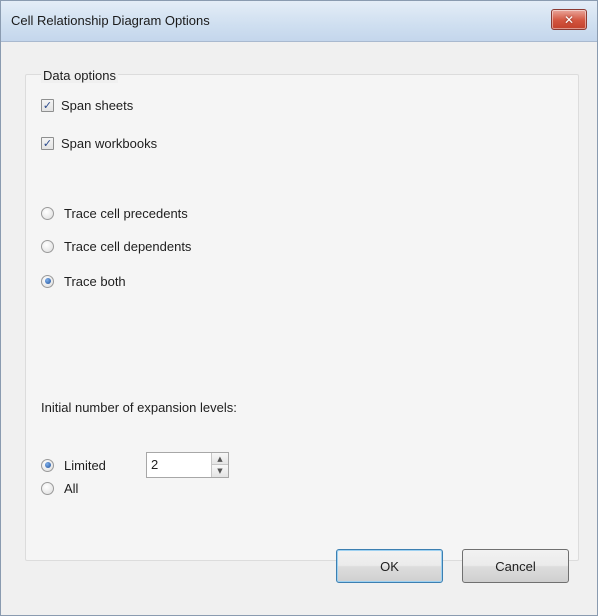 Image resolution: width=598 pixels, height=616 pixels. Describe the element at coordinates (47, 488) in the screenshot. I see `all-radio-circle` at that location.